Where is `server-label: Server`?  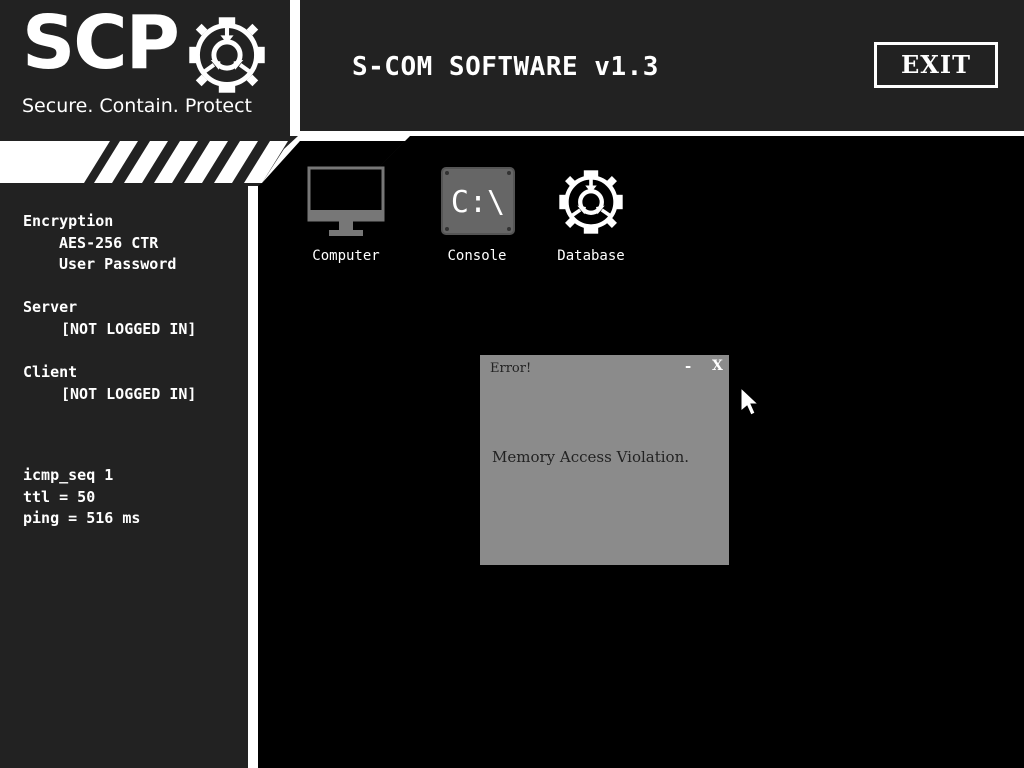
server-label: Server is located at coordinates (50, 307).